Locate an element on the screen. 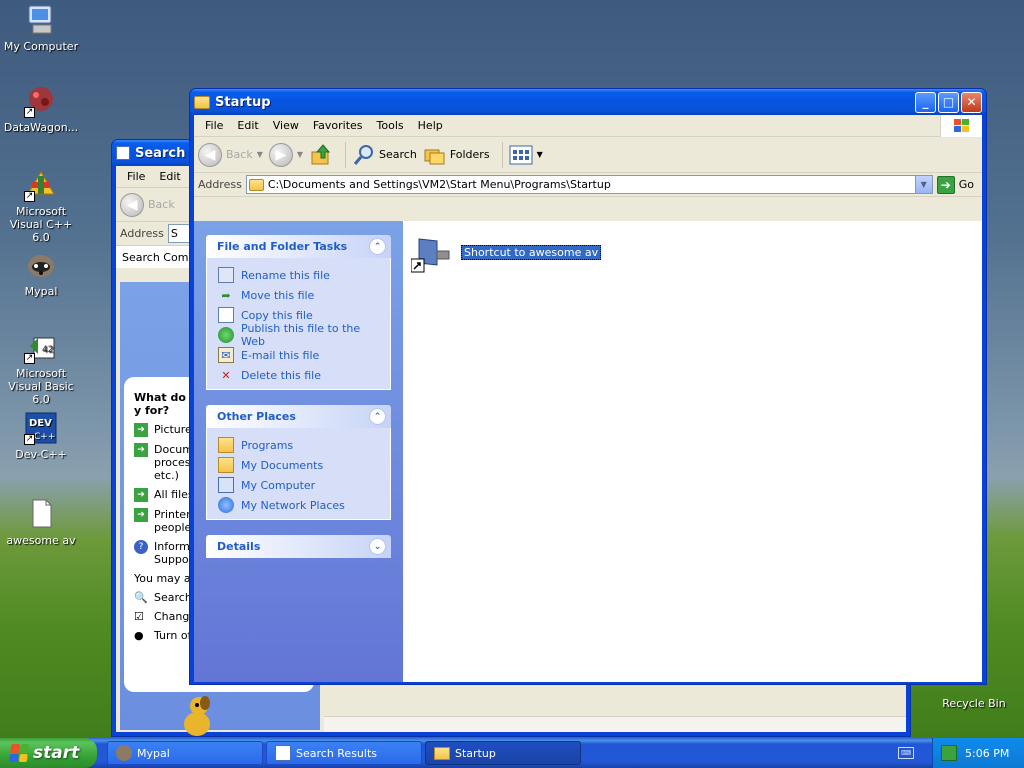  checkbox-icon: ☑ is located at coordinates (139, 616).